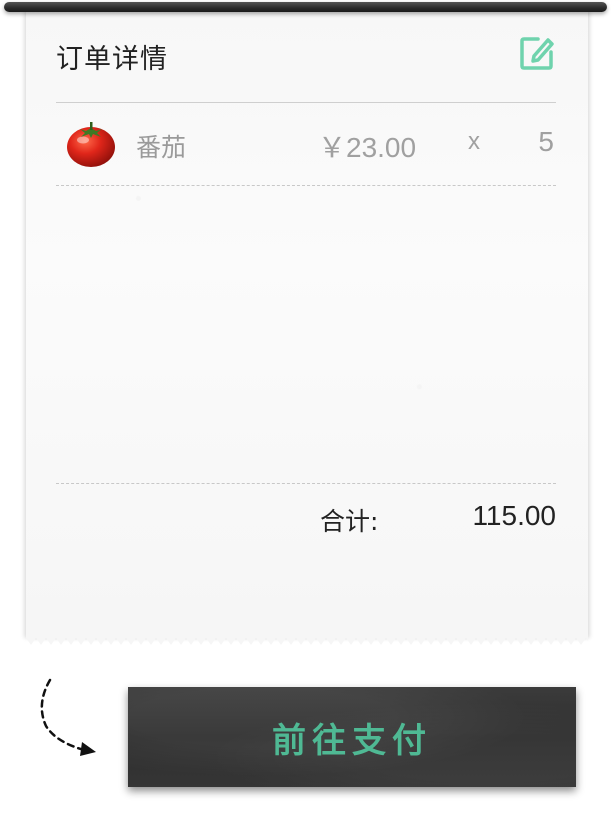 The width and height of the screenshot is (611, 815). I want to click on item-name: 番茄, so click(161, 147).